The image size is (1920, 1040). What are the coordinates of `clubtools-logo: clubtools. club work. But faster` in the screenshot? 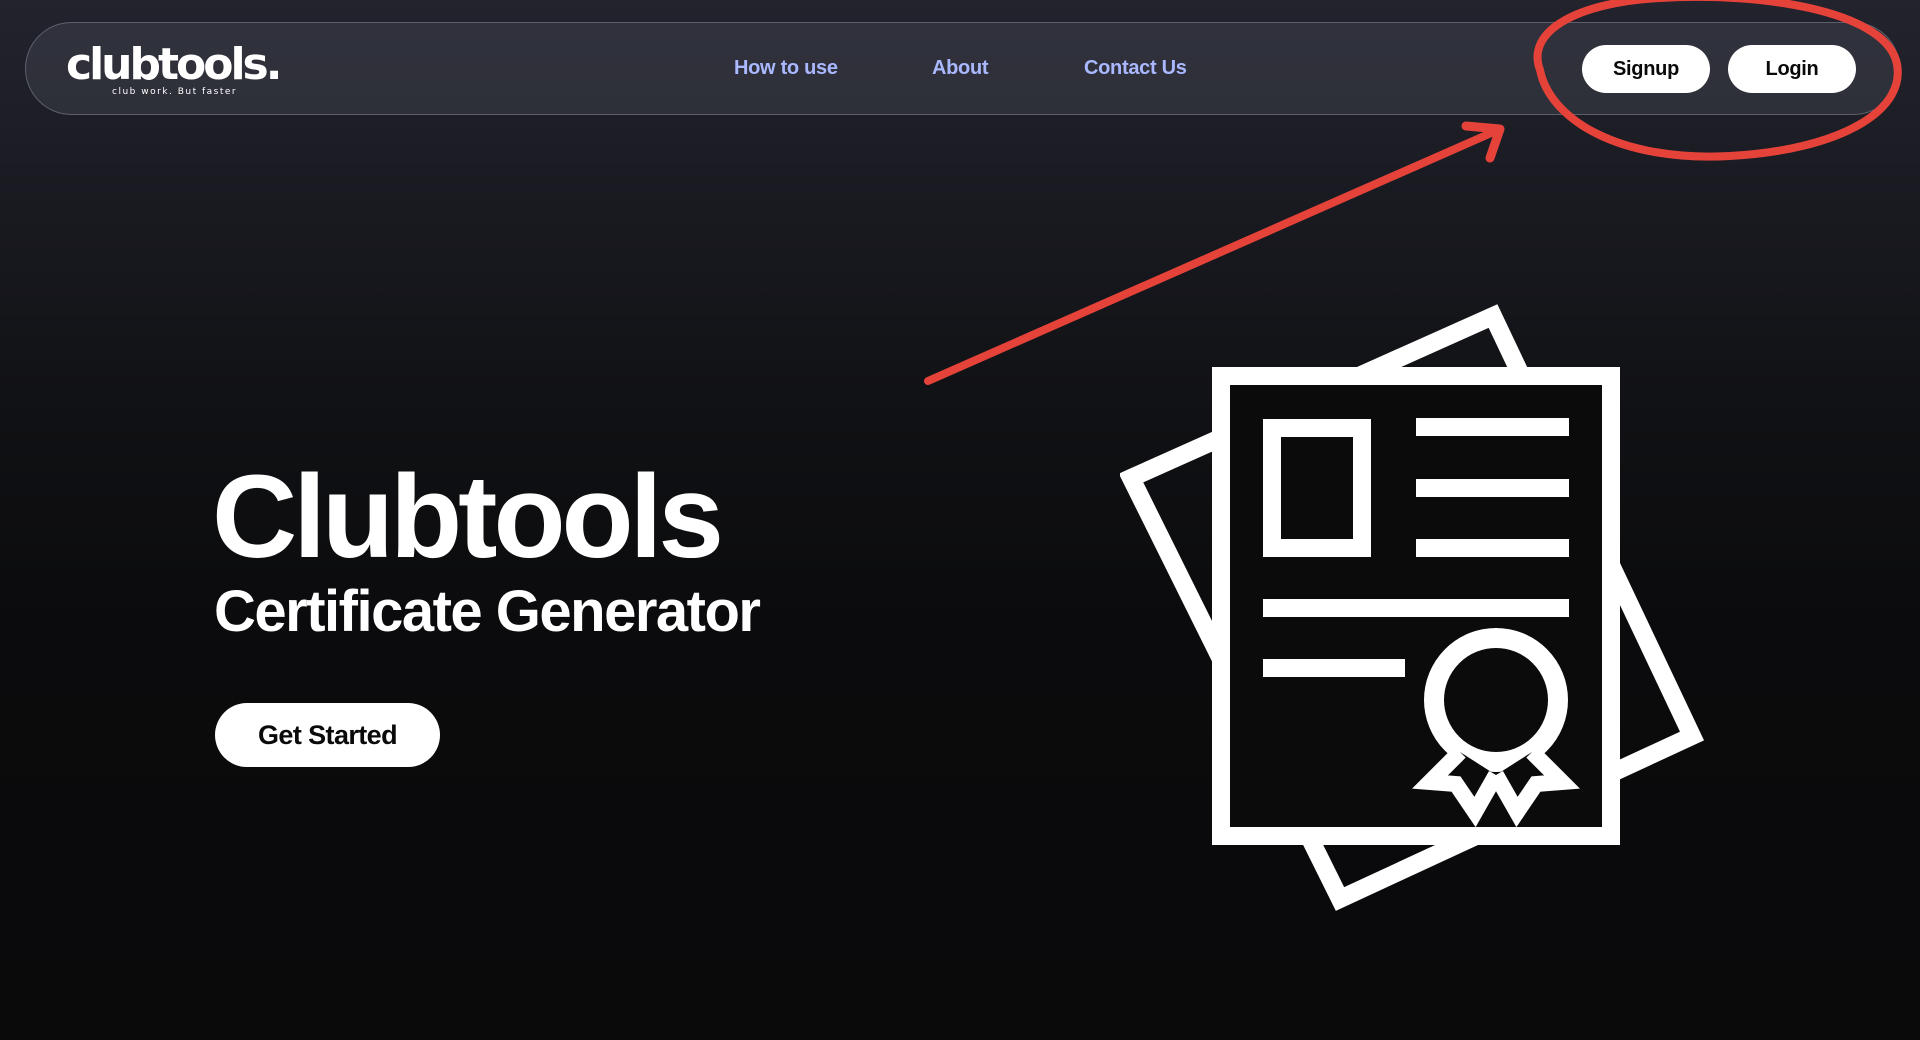 It's located at (181, 69).